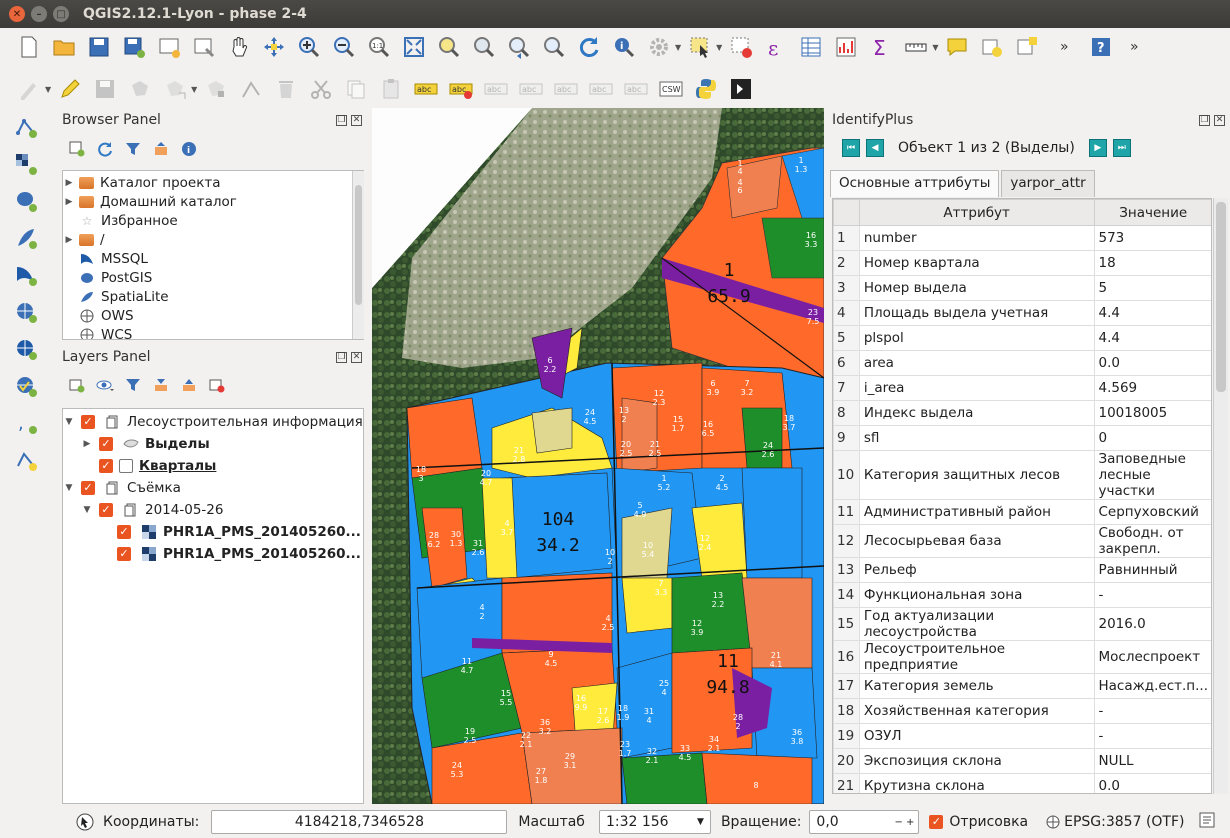 The height and width of the screenshot is (838, 1230). Describe the element at coordinates (239, 47) in the screenshot. I see `pan-hand-icon` at that location.